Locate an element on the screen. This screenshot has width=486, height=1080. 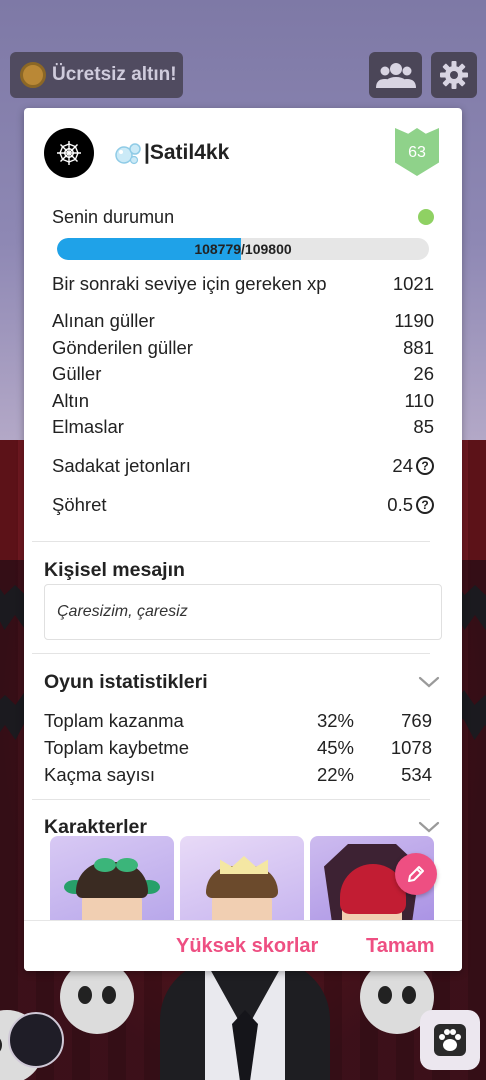
personal-message-field: Çaresizim, çaresiz is located at coordinates (243, 612).